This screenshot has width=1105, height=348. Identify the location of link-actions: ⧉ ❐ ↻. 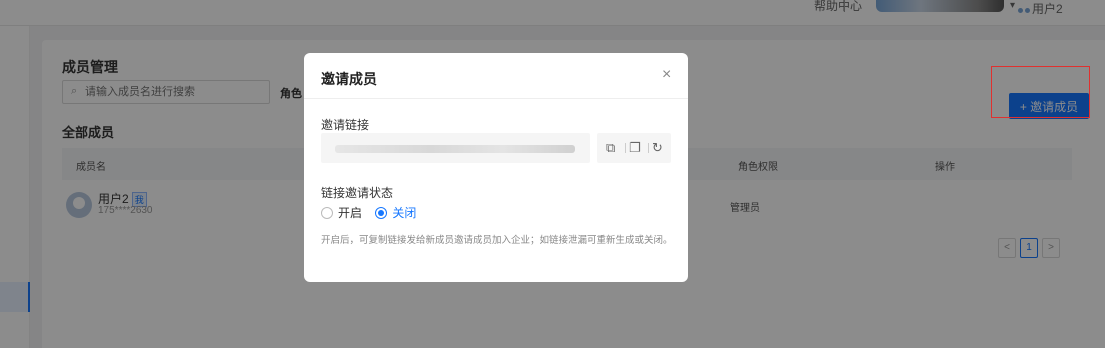
(634, 148).